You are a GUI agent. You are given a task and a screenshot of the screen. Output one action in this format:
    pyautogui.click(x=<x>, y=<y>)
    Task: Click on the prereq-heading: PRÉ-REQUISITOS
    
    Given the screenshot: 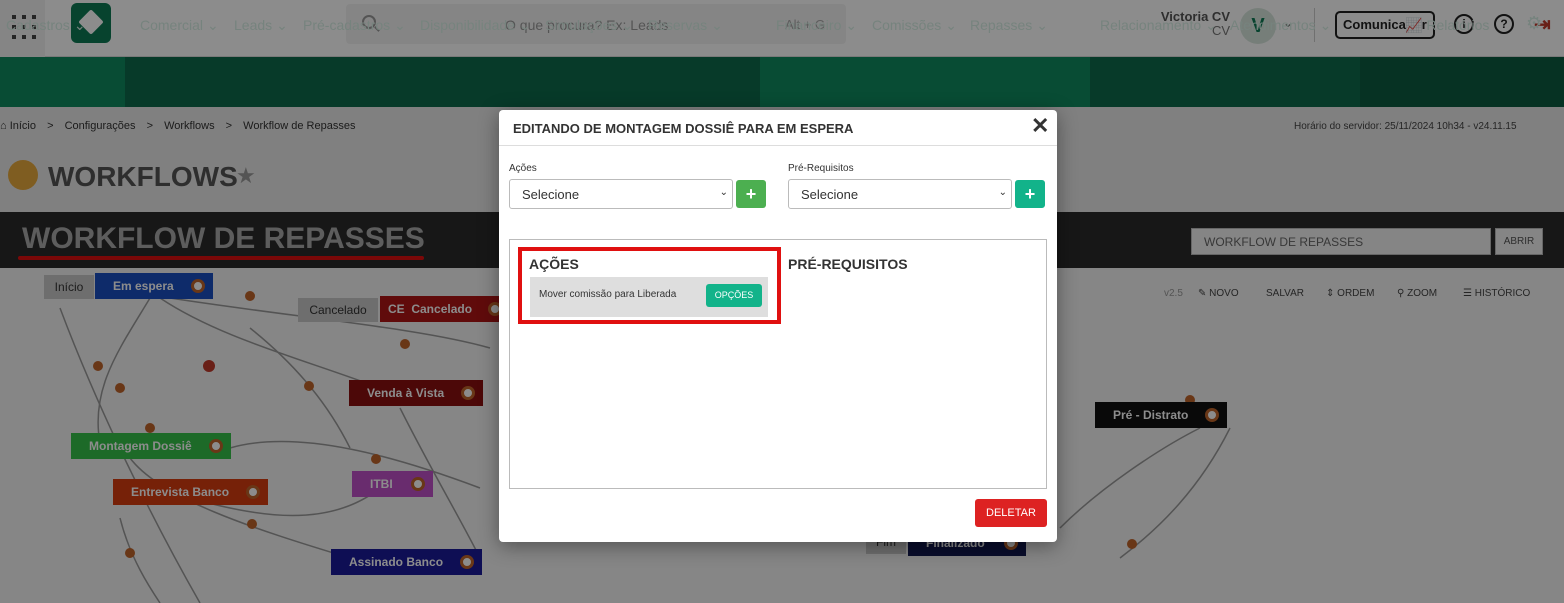 What is the action you would take?
    pyautogui.click(x=848, y=264)
    